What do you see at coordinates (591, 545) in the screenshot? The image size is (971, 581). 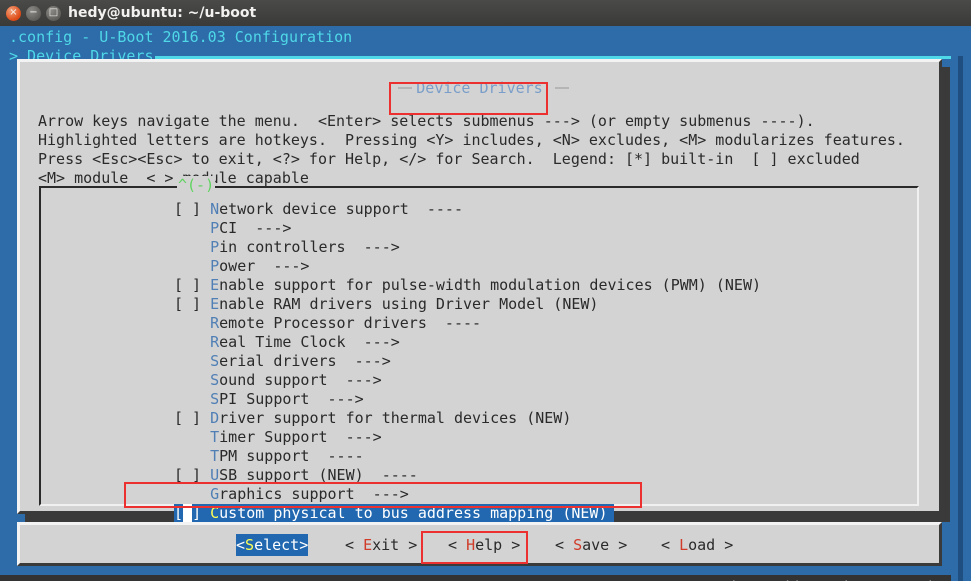 I see `save-button: < Save >` at bounding box center [591, 545].